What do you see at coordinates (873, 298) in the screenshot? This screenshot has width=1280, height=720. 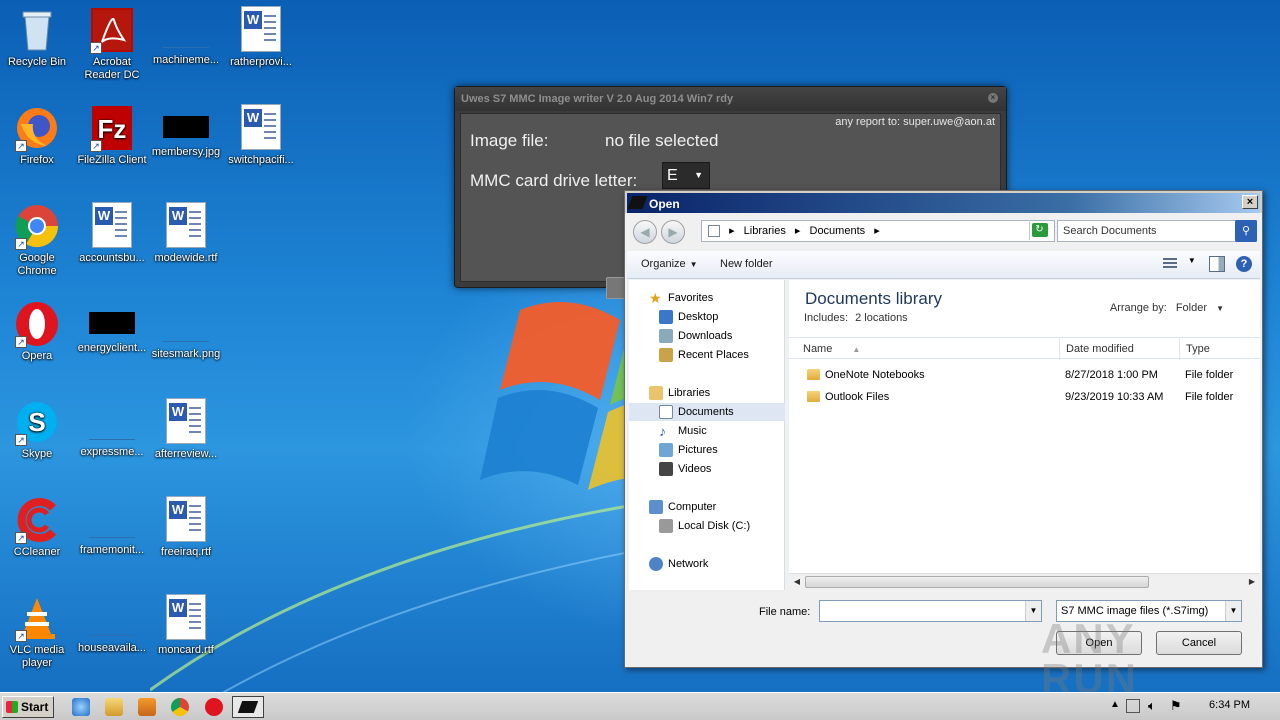 I see `library-title: Documents library` at bounding box center [873, 298].